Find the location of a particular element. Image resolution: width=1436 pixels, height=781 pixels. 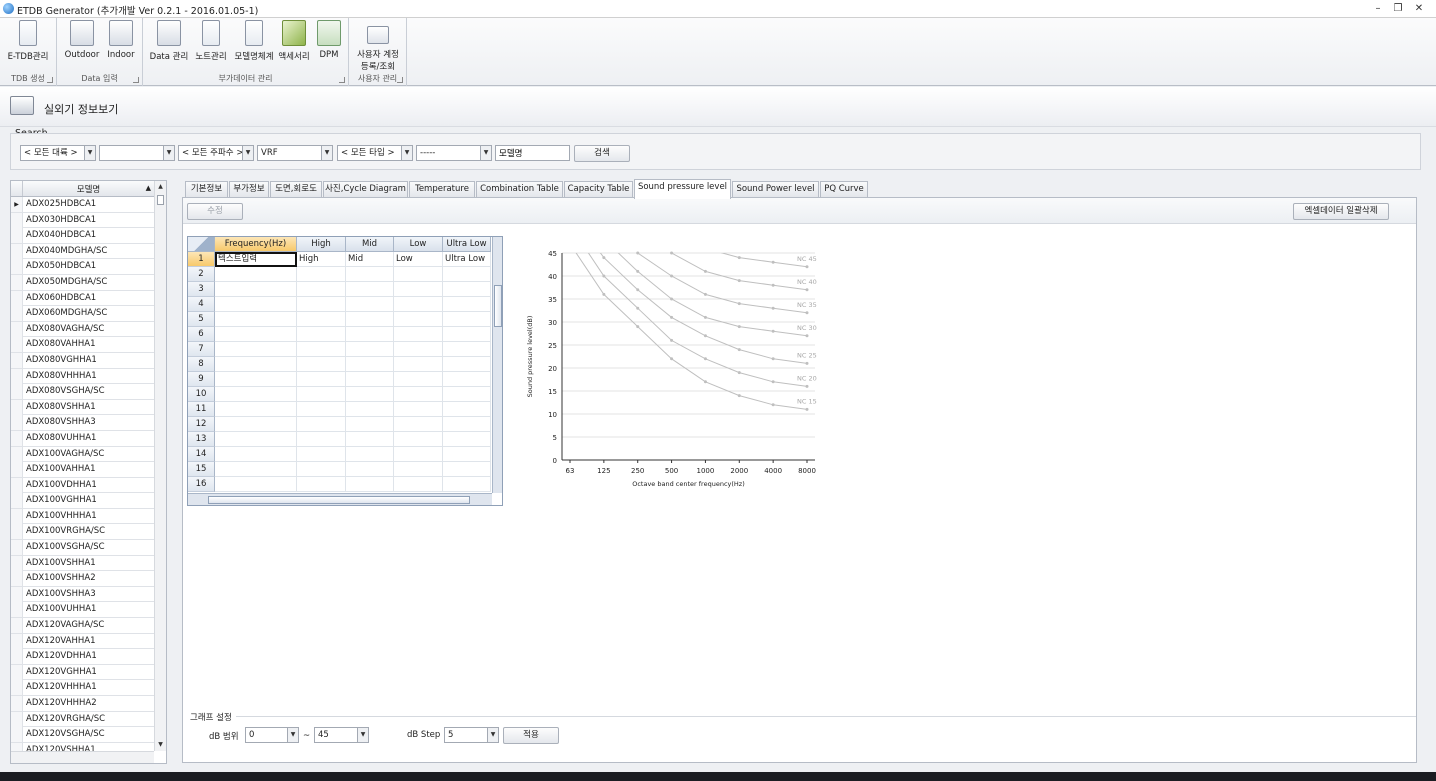

close-button: ✕ is located at coordinates (1419, 8).